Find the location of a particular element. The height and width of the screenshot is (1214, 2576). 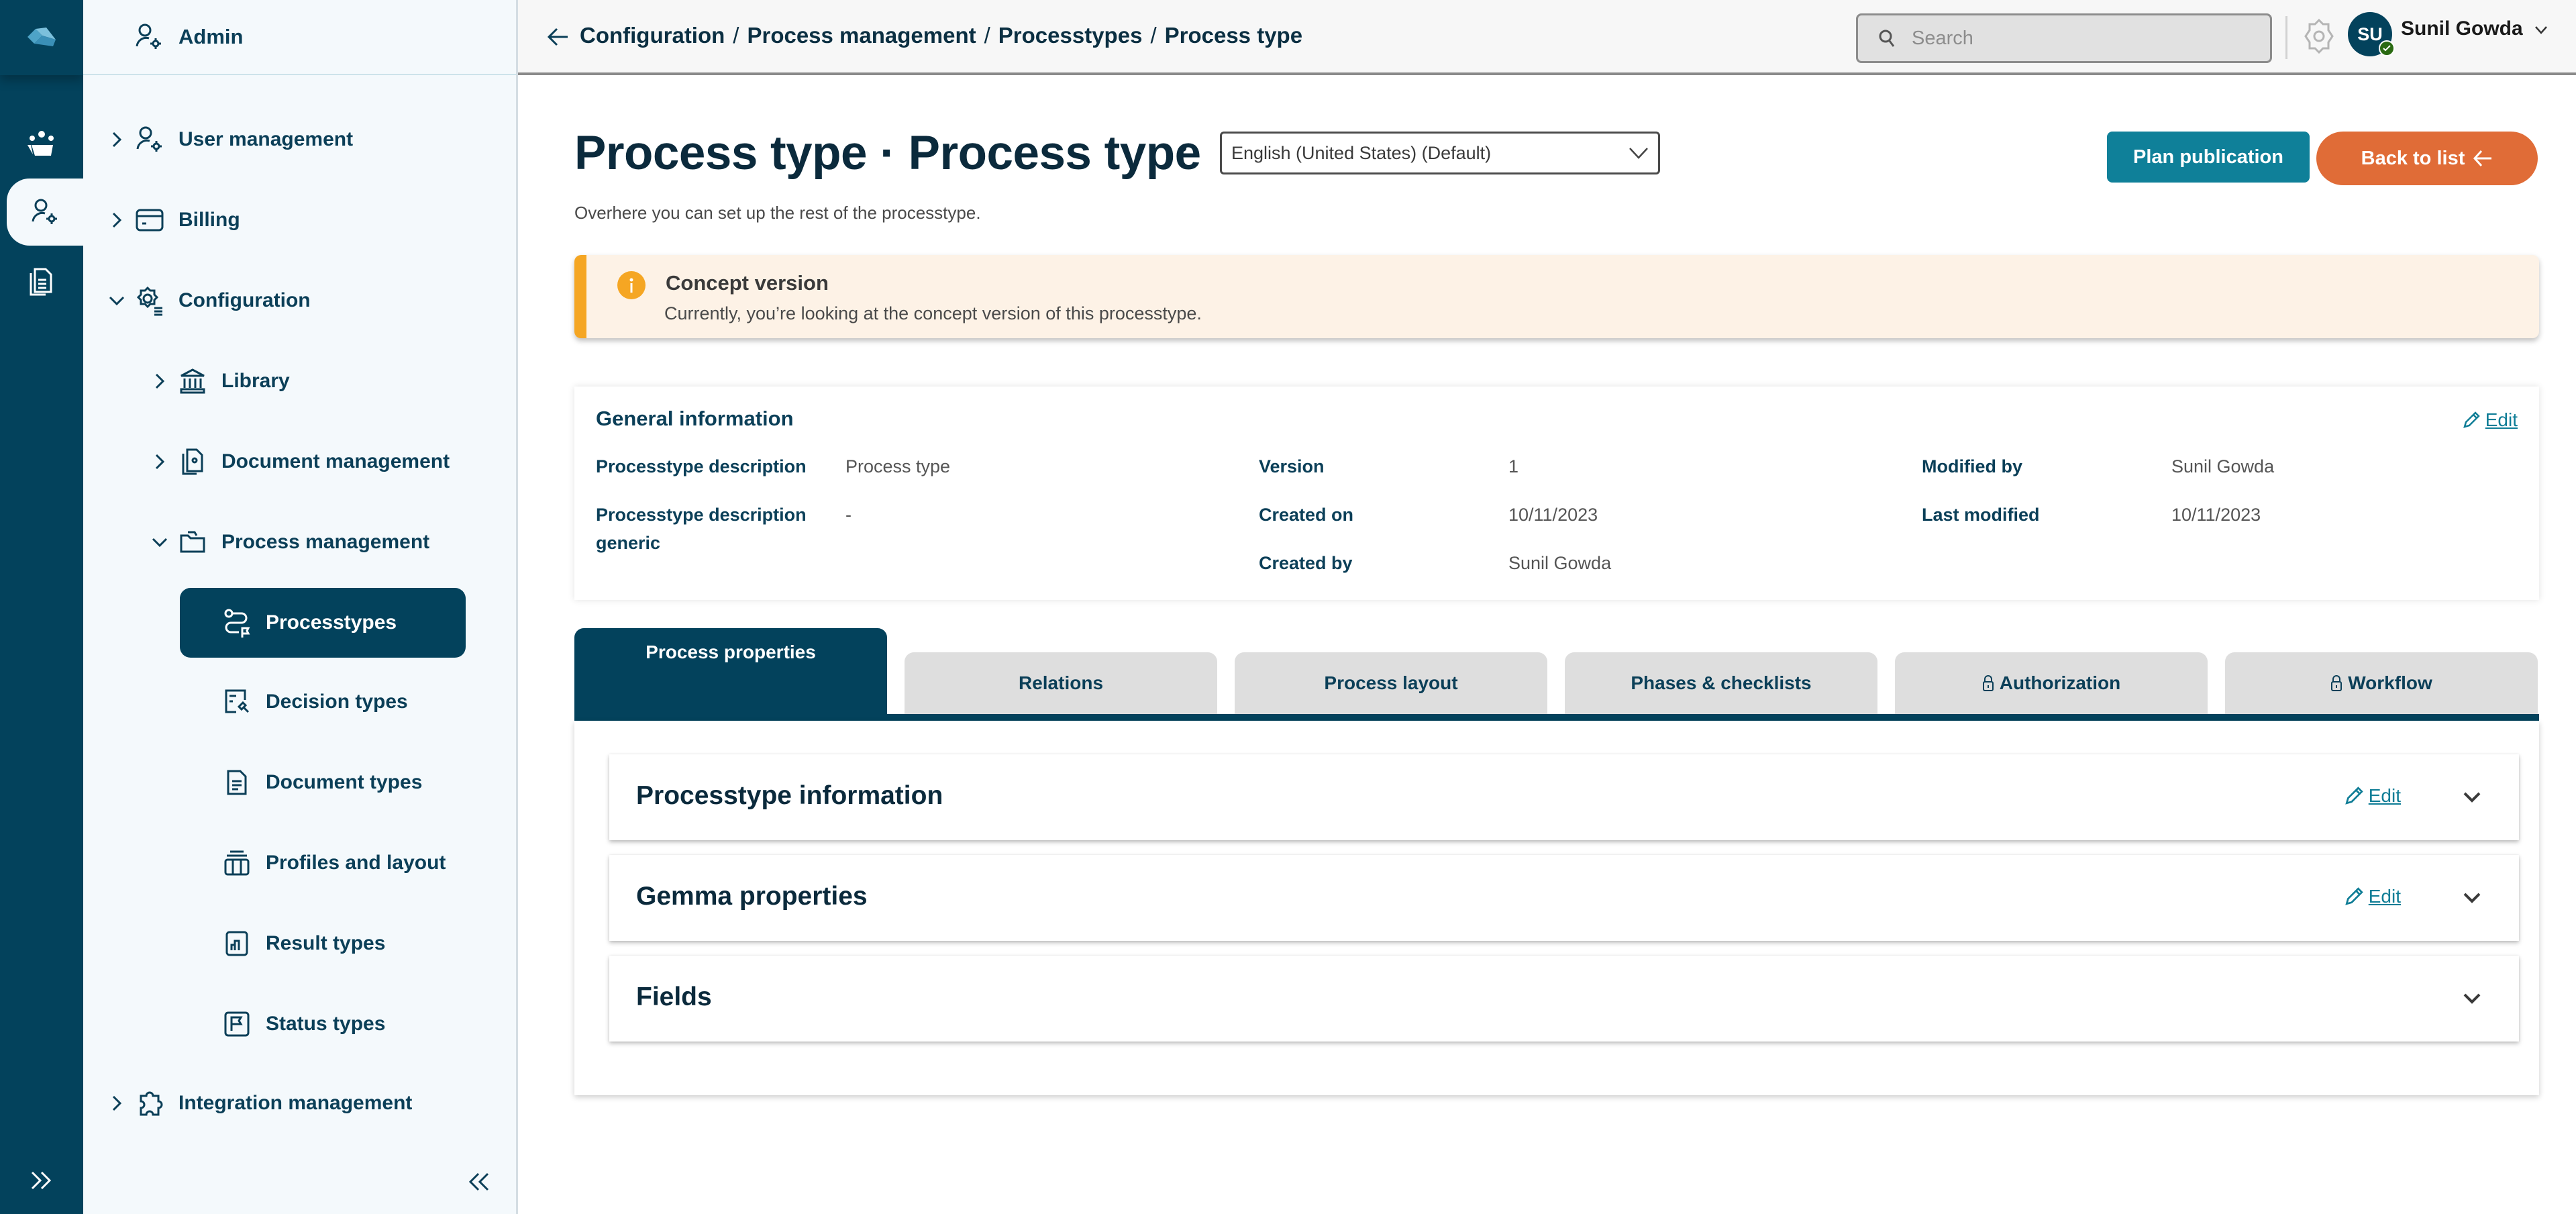

tab-process-properties: Process properties is located at coordinates (730, 674).